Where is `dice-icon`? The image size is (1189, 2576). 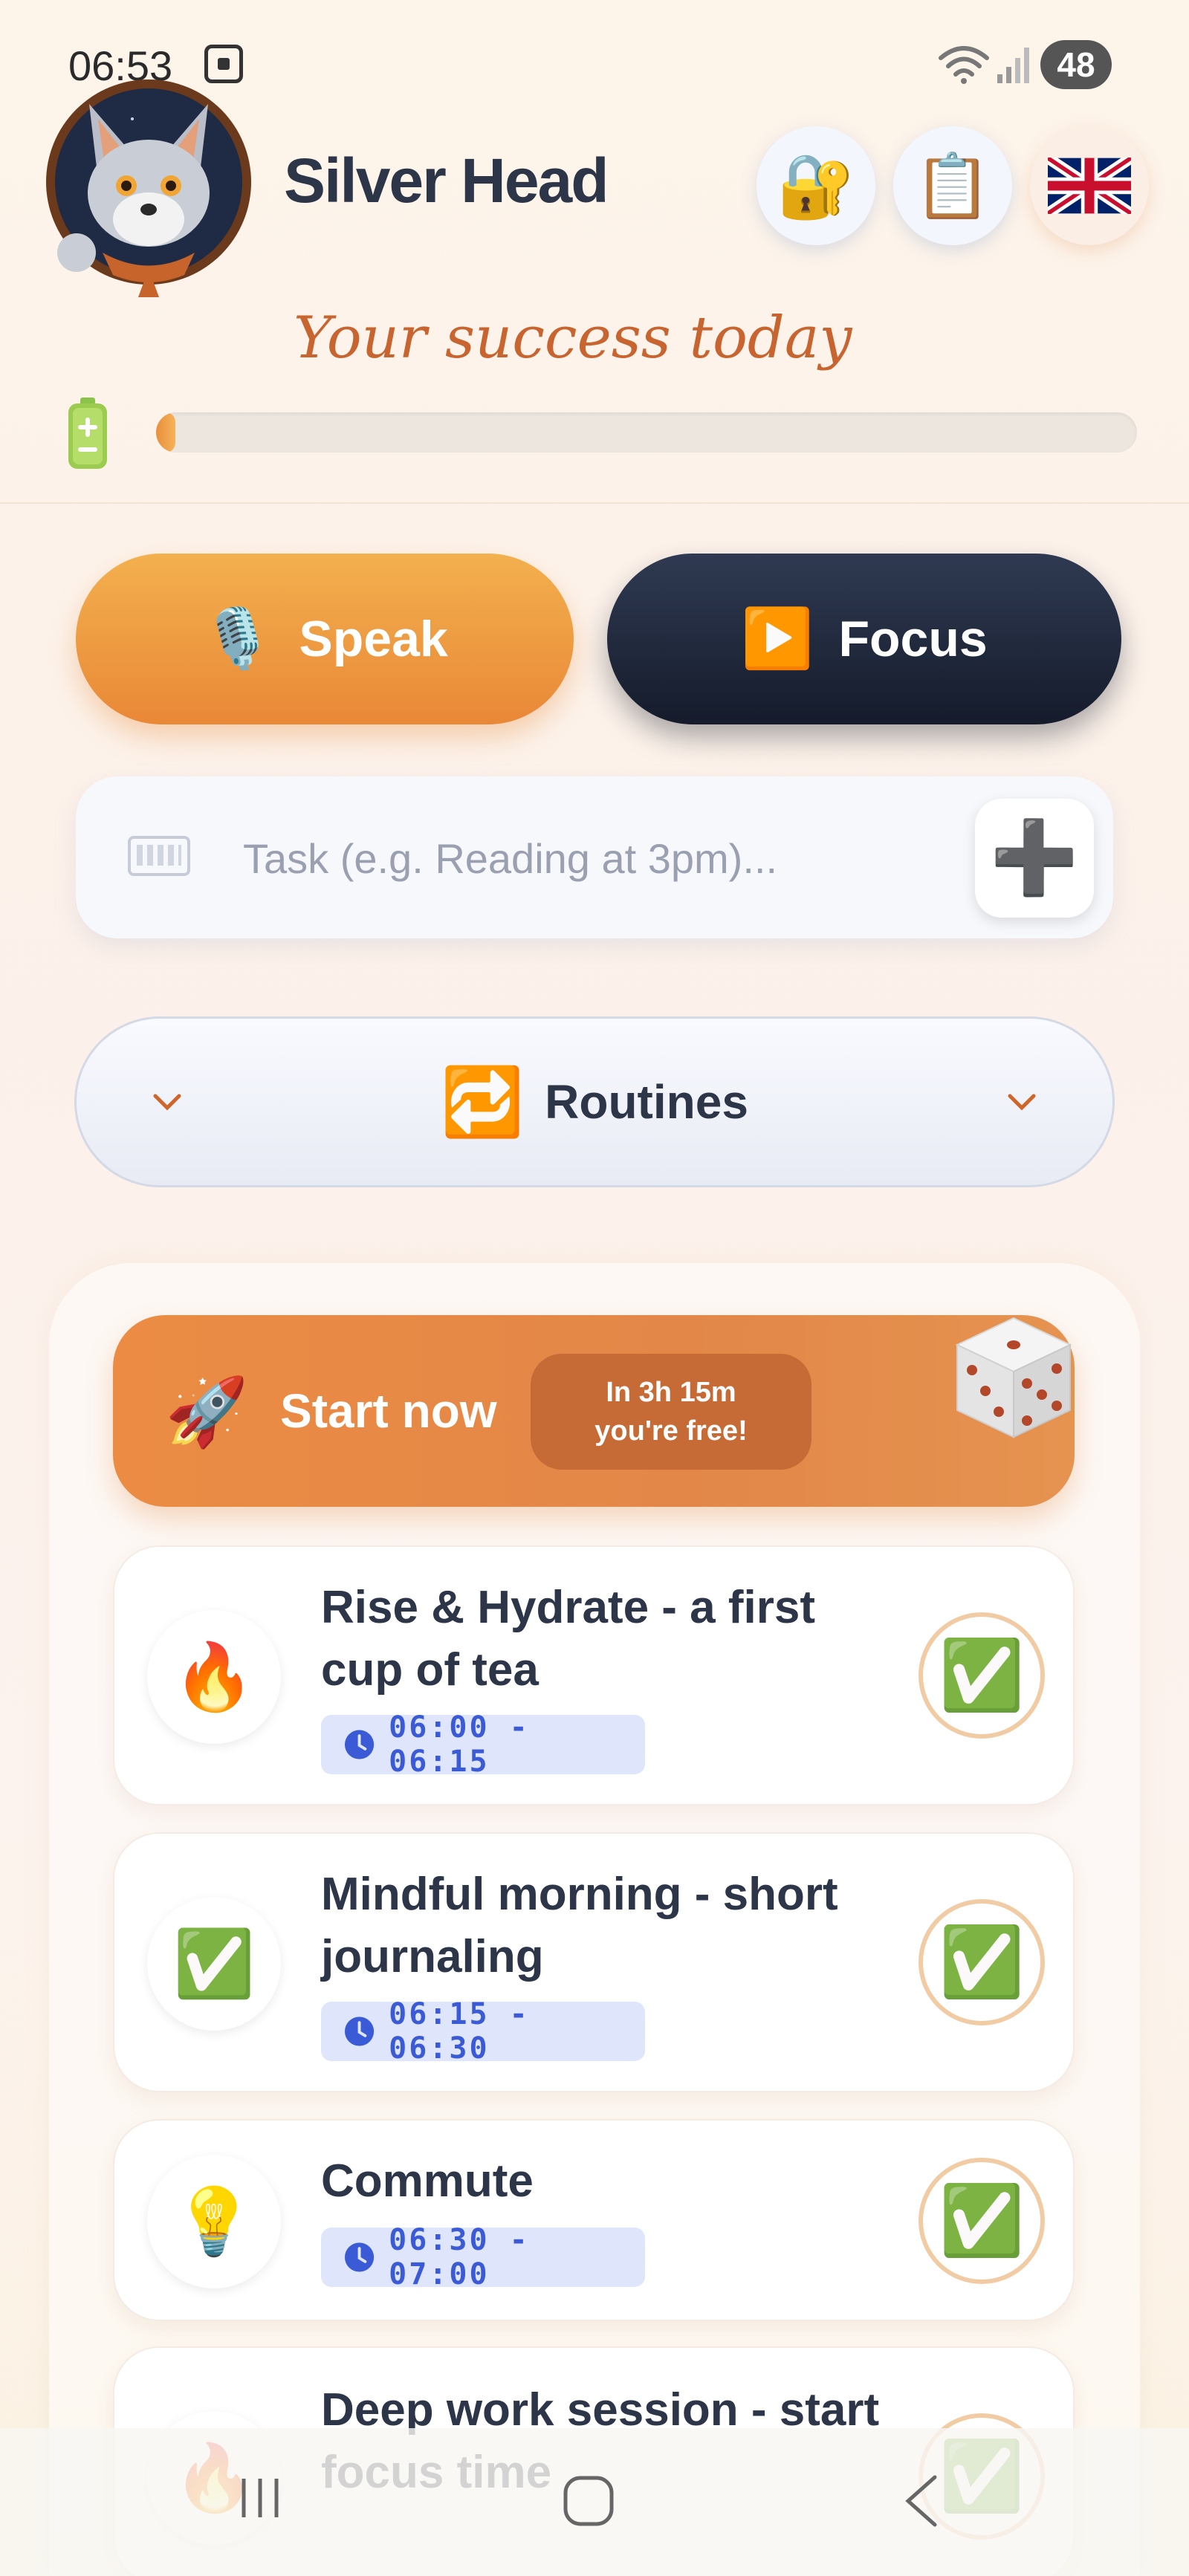 dice-icon is located at coordinates (1014, 1377).